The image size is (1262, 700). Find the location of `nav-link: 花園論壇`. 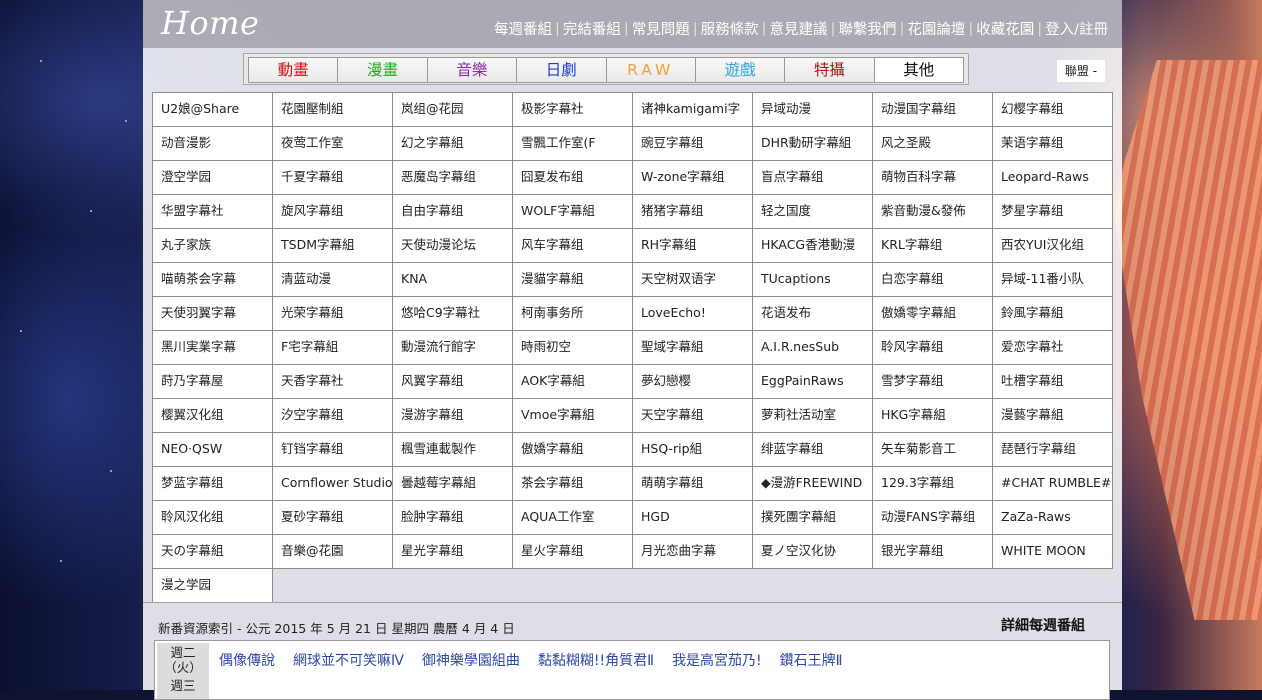

nav-link: 花園論壇 is located at coordinates (936, 28).